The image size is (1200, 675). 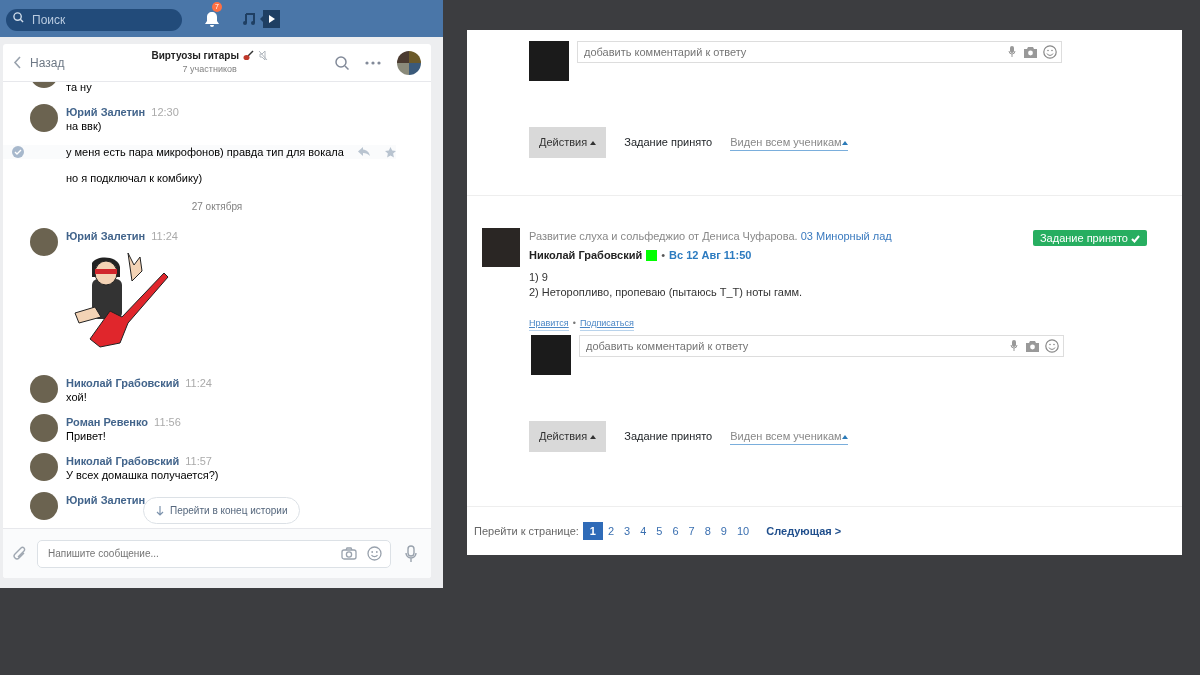 I want to click on lesson-link: 03 Минорный лад, so click(x=846, y=235).